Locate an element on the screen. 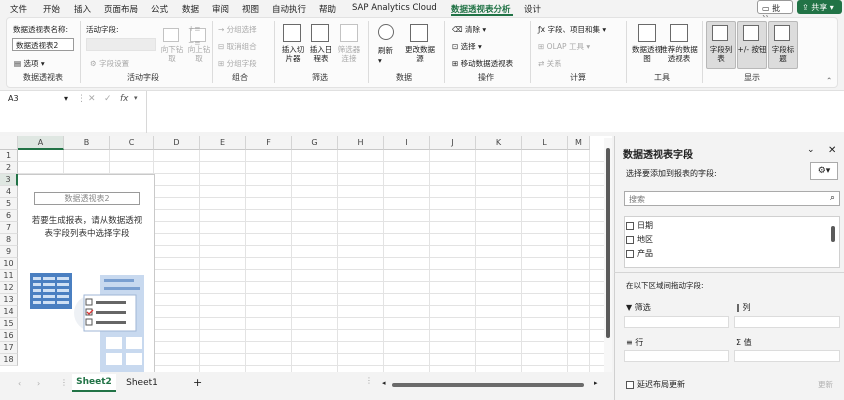 This screenshot has height=400, width=844. column-header-l: L is located at coordinates (545, 143).